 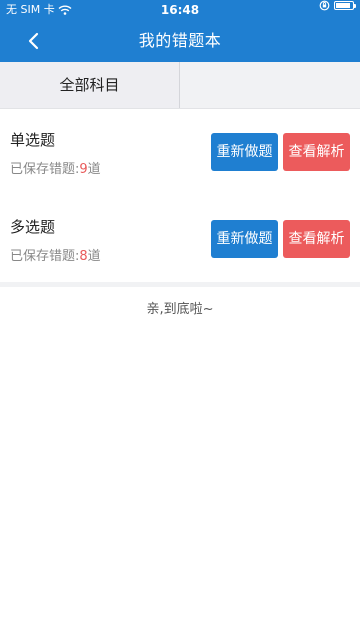 I want to click on saved-count: 已保存错题:8道, so click(x=55, y=254).